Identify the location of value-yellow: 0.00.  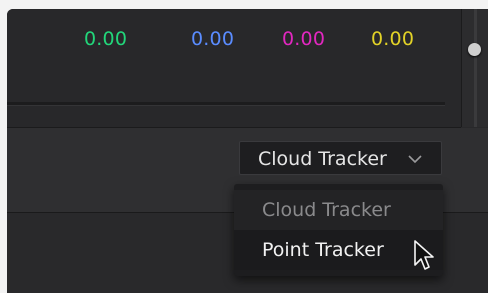
(393, 39).